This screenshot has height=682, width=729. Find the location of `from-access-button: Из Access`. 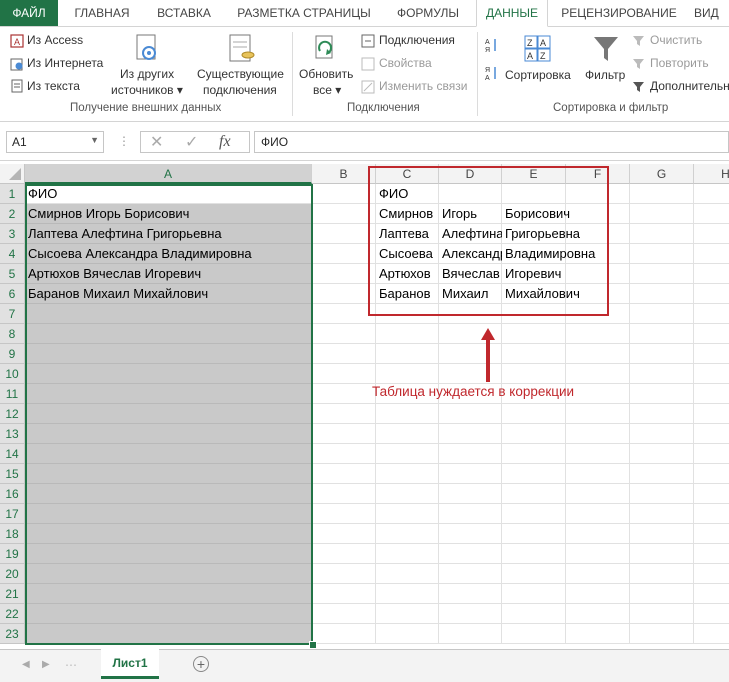

from-access-button: Из Access is located at coordinates (55, 40).